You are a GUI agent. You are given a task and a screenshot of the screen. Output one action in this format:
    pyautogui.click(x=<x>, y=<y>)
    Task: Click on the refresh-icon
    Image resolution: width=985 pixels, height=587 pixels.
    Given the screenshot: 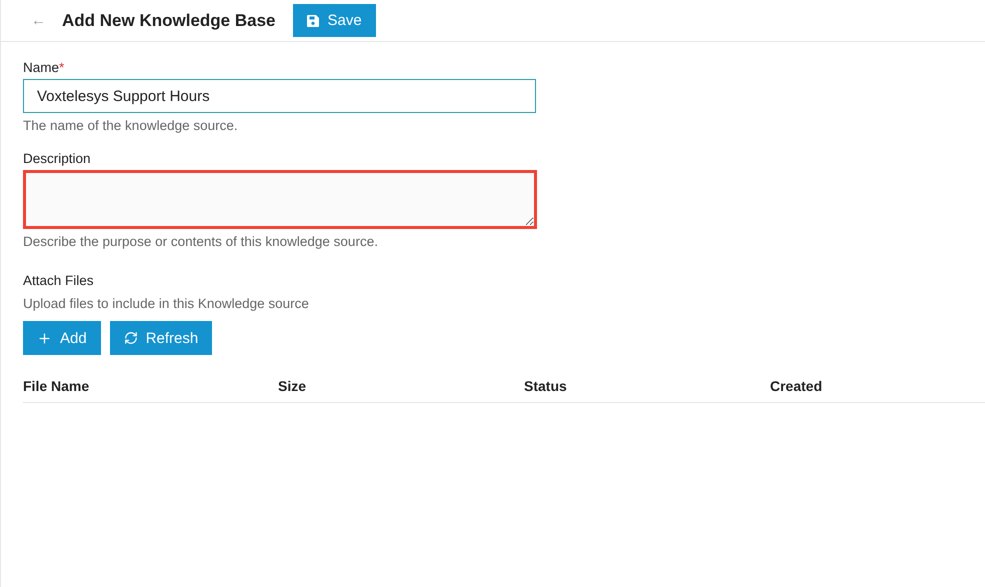 What is the action you would take?
    pyautogui.click(x=131, y=338)
    